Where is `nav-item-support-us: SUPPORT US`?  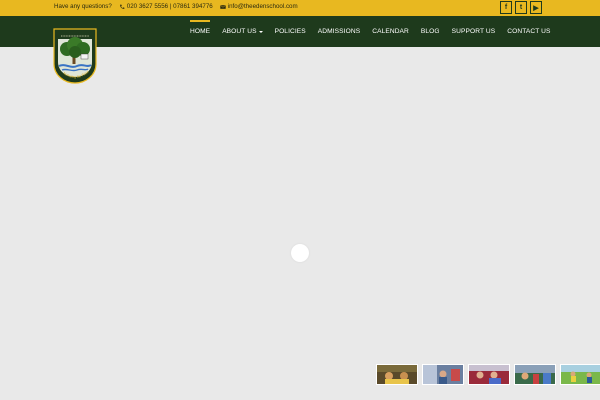 nav-item-support-us: SUPPORT US is located at coordinates (474, 31).